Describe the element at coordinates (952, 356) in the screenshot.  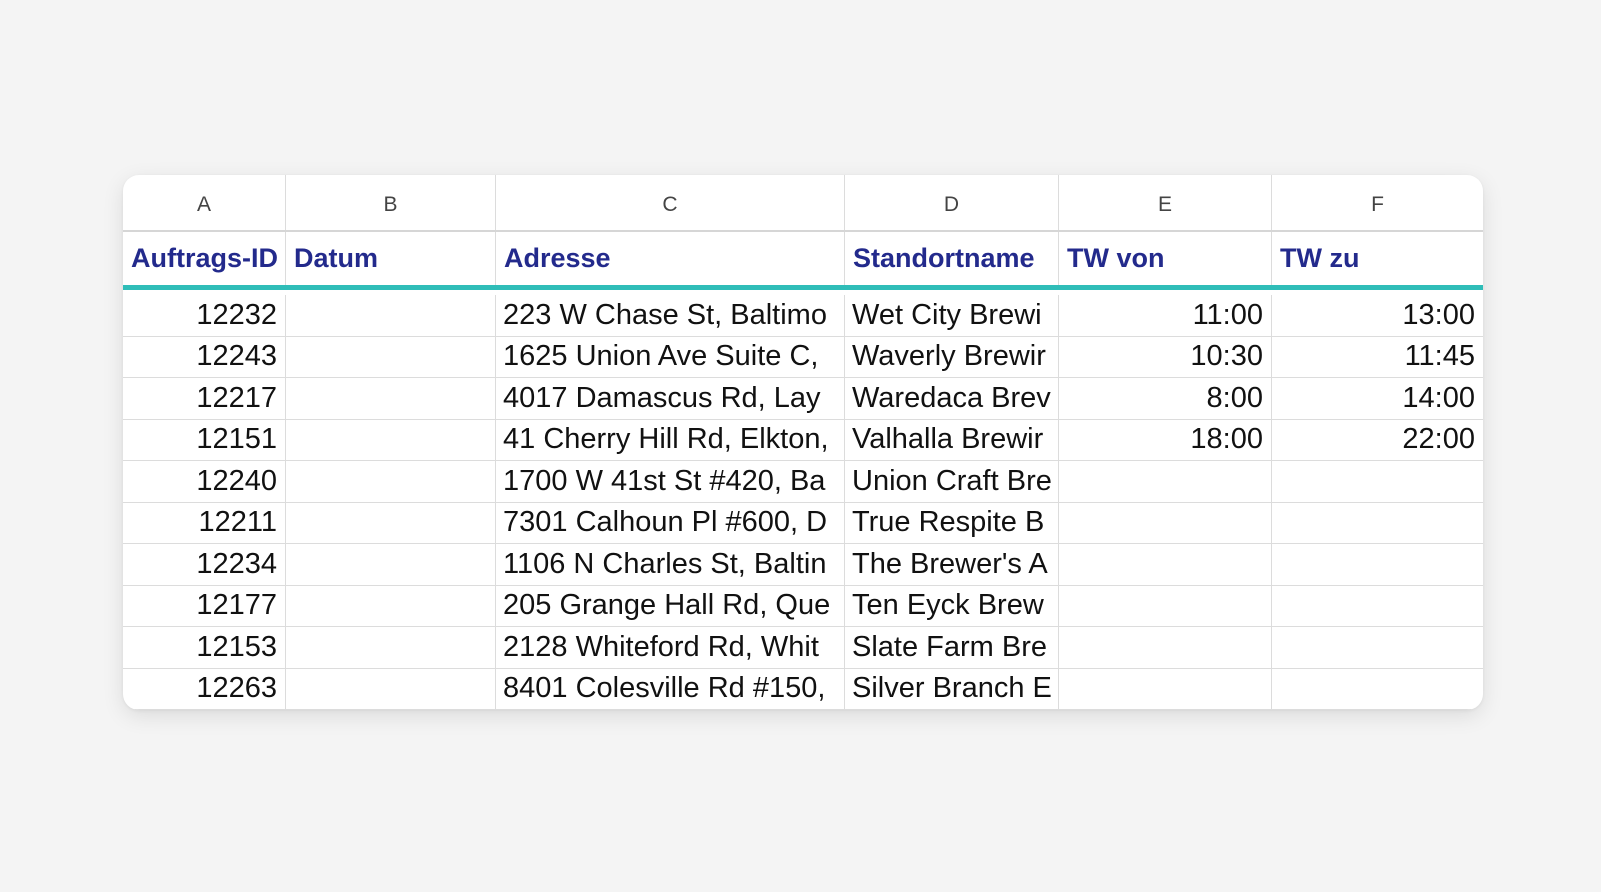
I see `cell-standortname: Waverly Brewir` at that location.